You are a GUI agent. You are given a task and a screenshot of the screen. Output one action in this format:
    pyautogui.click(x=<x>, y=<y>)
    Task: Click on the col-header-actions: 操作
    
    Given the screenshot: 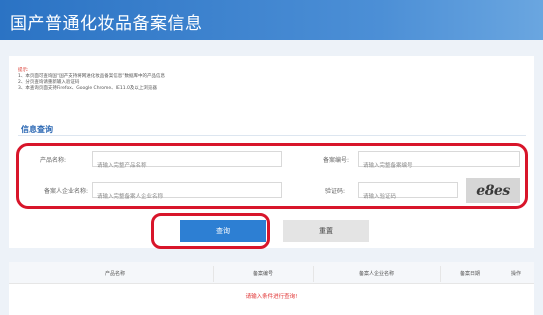 What is the action you would take?
    pyautogui.click(x=515, y=274)
    